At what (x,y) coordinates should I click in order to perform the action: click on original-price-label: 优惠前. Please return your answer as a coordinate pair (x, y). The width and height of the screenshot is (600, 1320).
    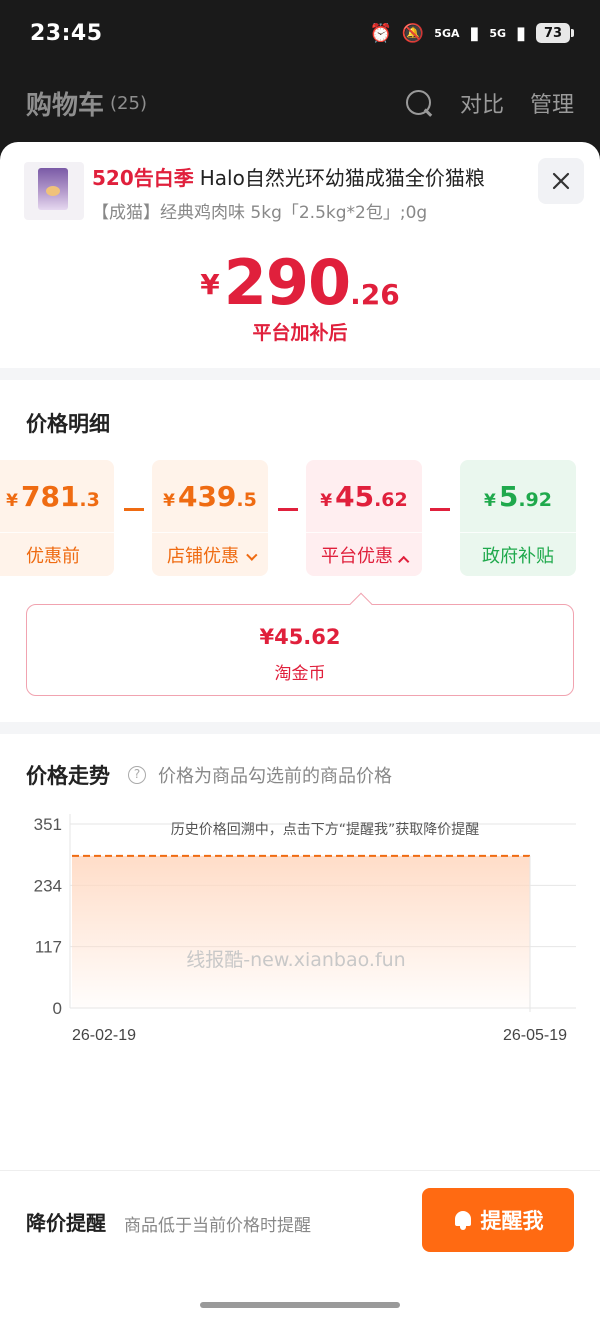
    Looking at the image, I should click on (53, 556).